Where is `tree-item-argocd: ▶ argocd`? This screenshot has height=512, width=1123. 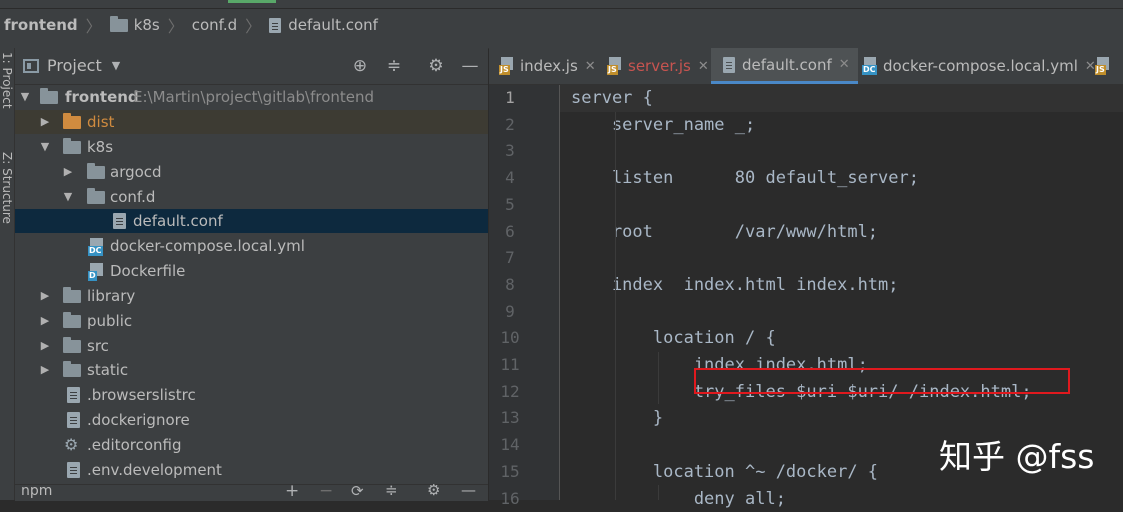 tree-item-argocd: ▶ argocd is located at coordinates (251, 172).